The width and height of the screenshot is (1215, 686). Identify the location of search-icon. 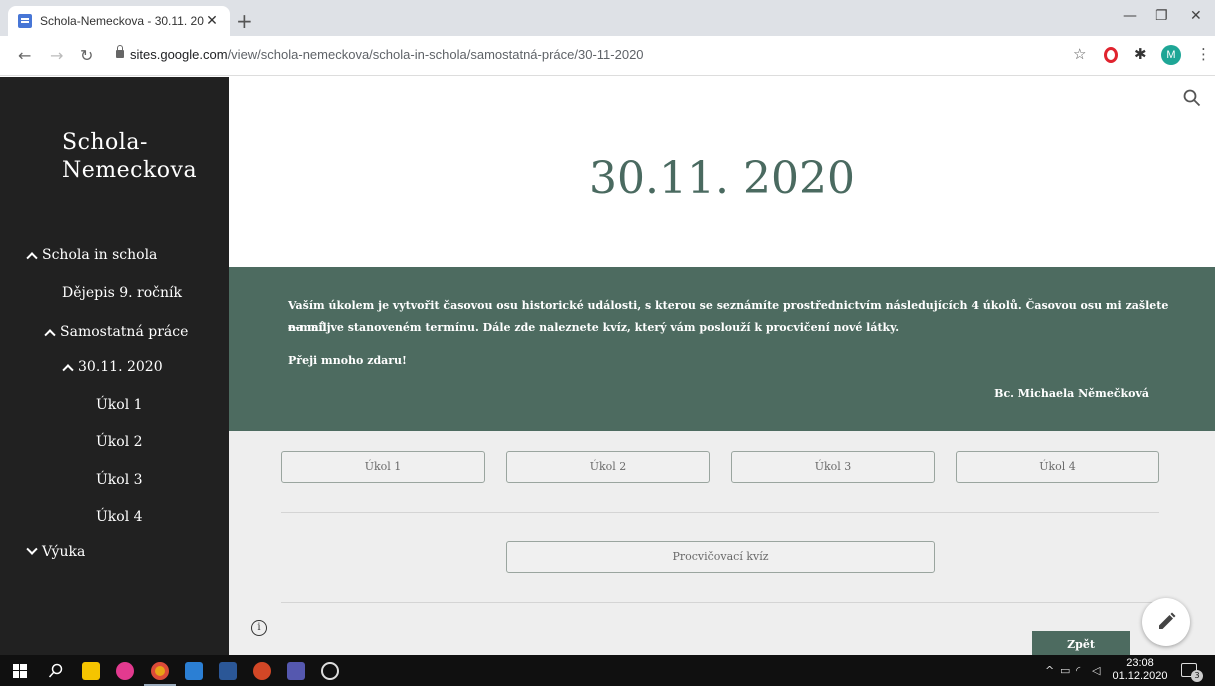
(1192, 98).